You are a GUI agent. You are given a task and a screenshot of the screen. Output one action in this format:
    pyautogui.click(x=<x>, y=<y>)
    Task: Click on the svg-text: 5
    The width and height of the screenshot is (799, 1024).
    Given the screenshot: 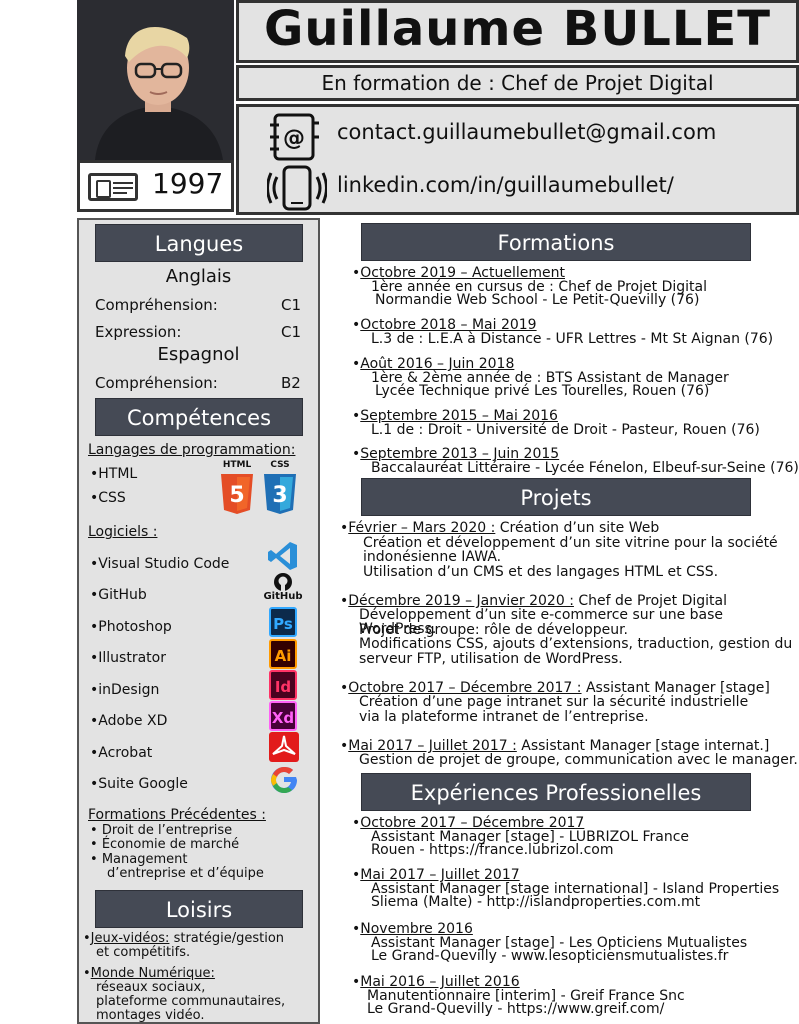 What is the action you would take?
    pyautogui.click(x=236, y=495)
    